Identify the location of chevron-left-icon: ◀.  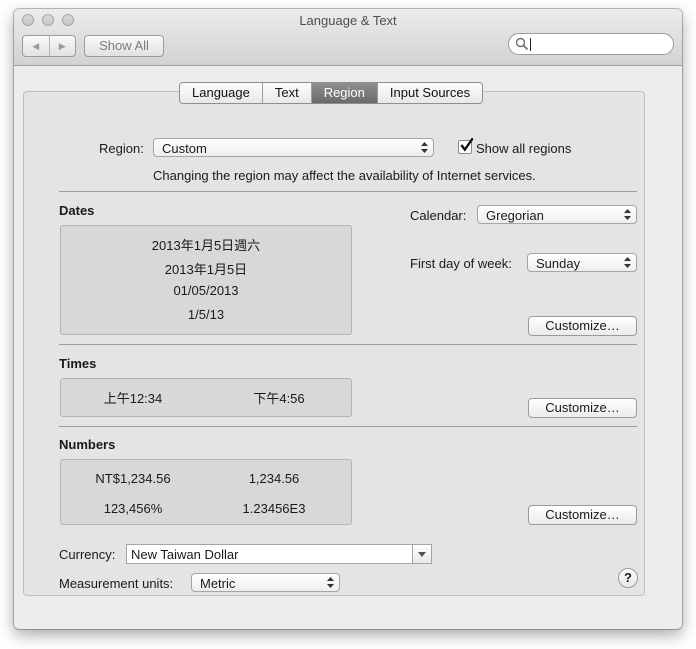
(36, 45).